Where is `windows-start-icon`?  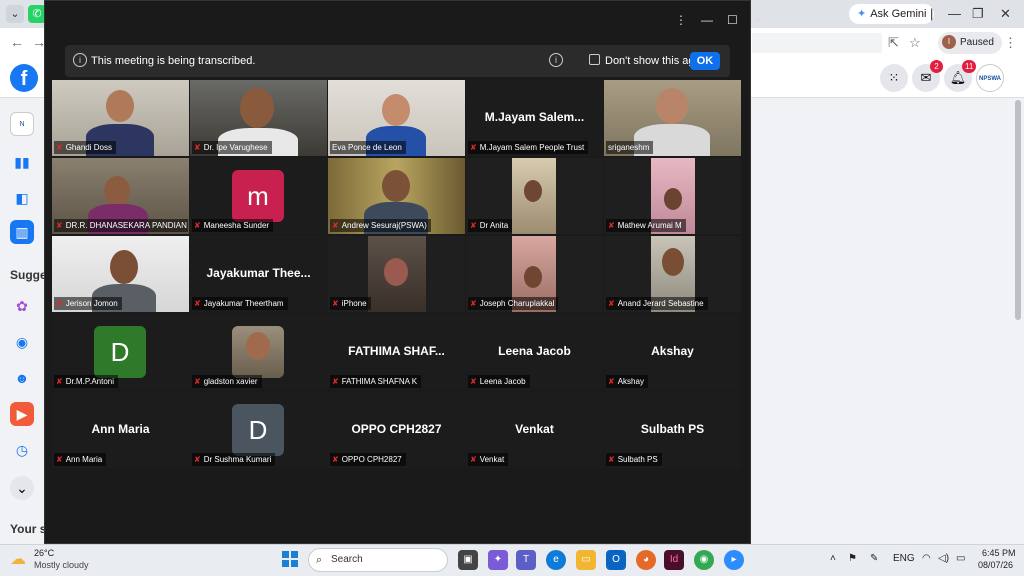 windows-start-icon is located at coordinates (290, 559).